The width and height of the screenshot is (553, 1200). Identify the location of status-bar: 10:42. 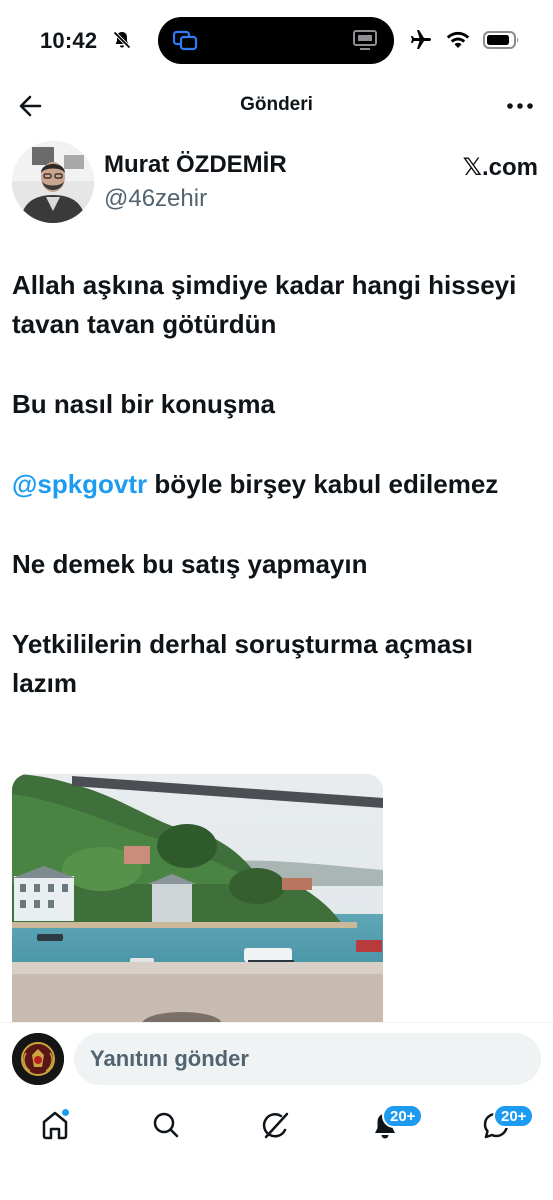
(276, 41).